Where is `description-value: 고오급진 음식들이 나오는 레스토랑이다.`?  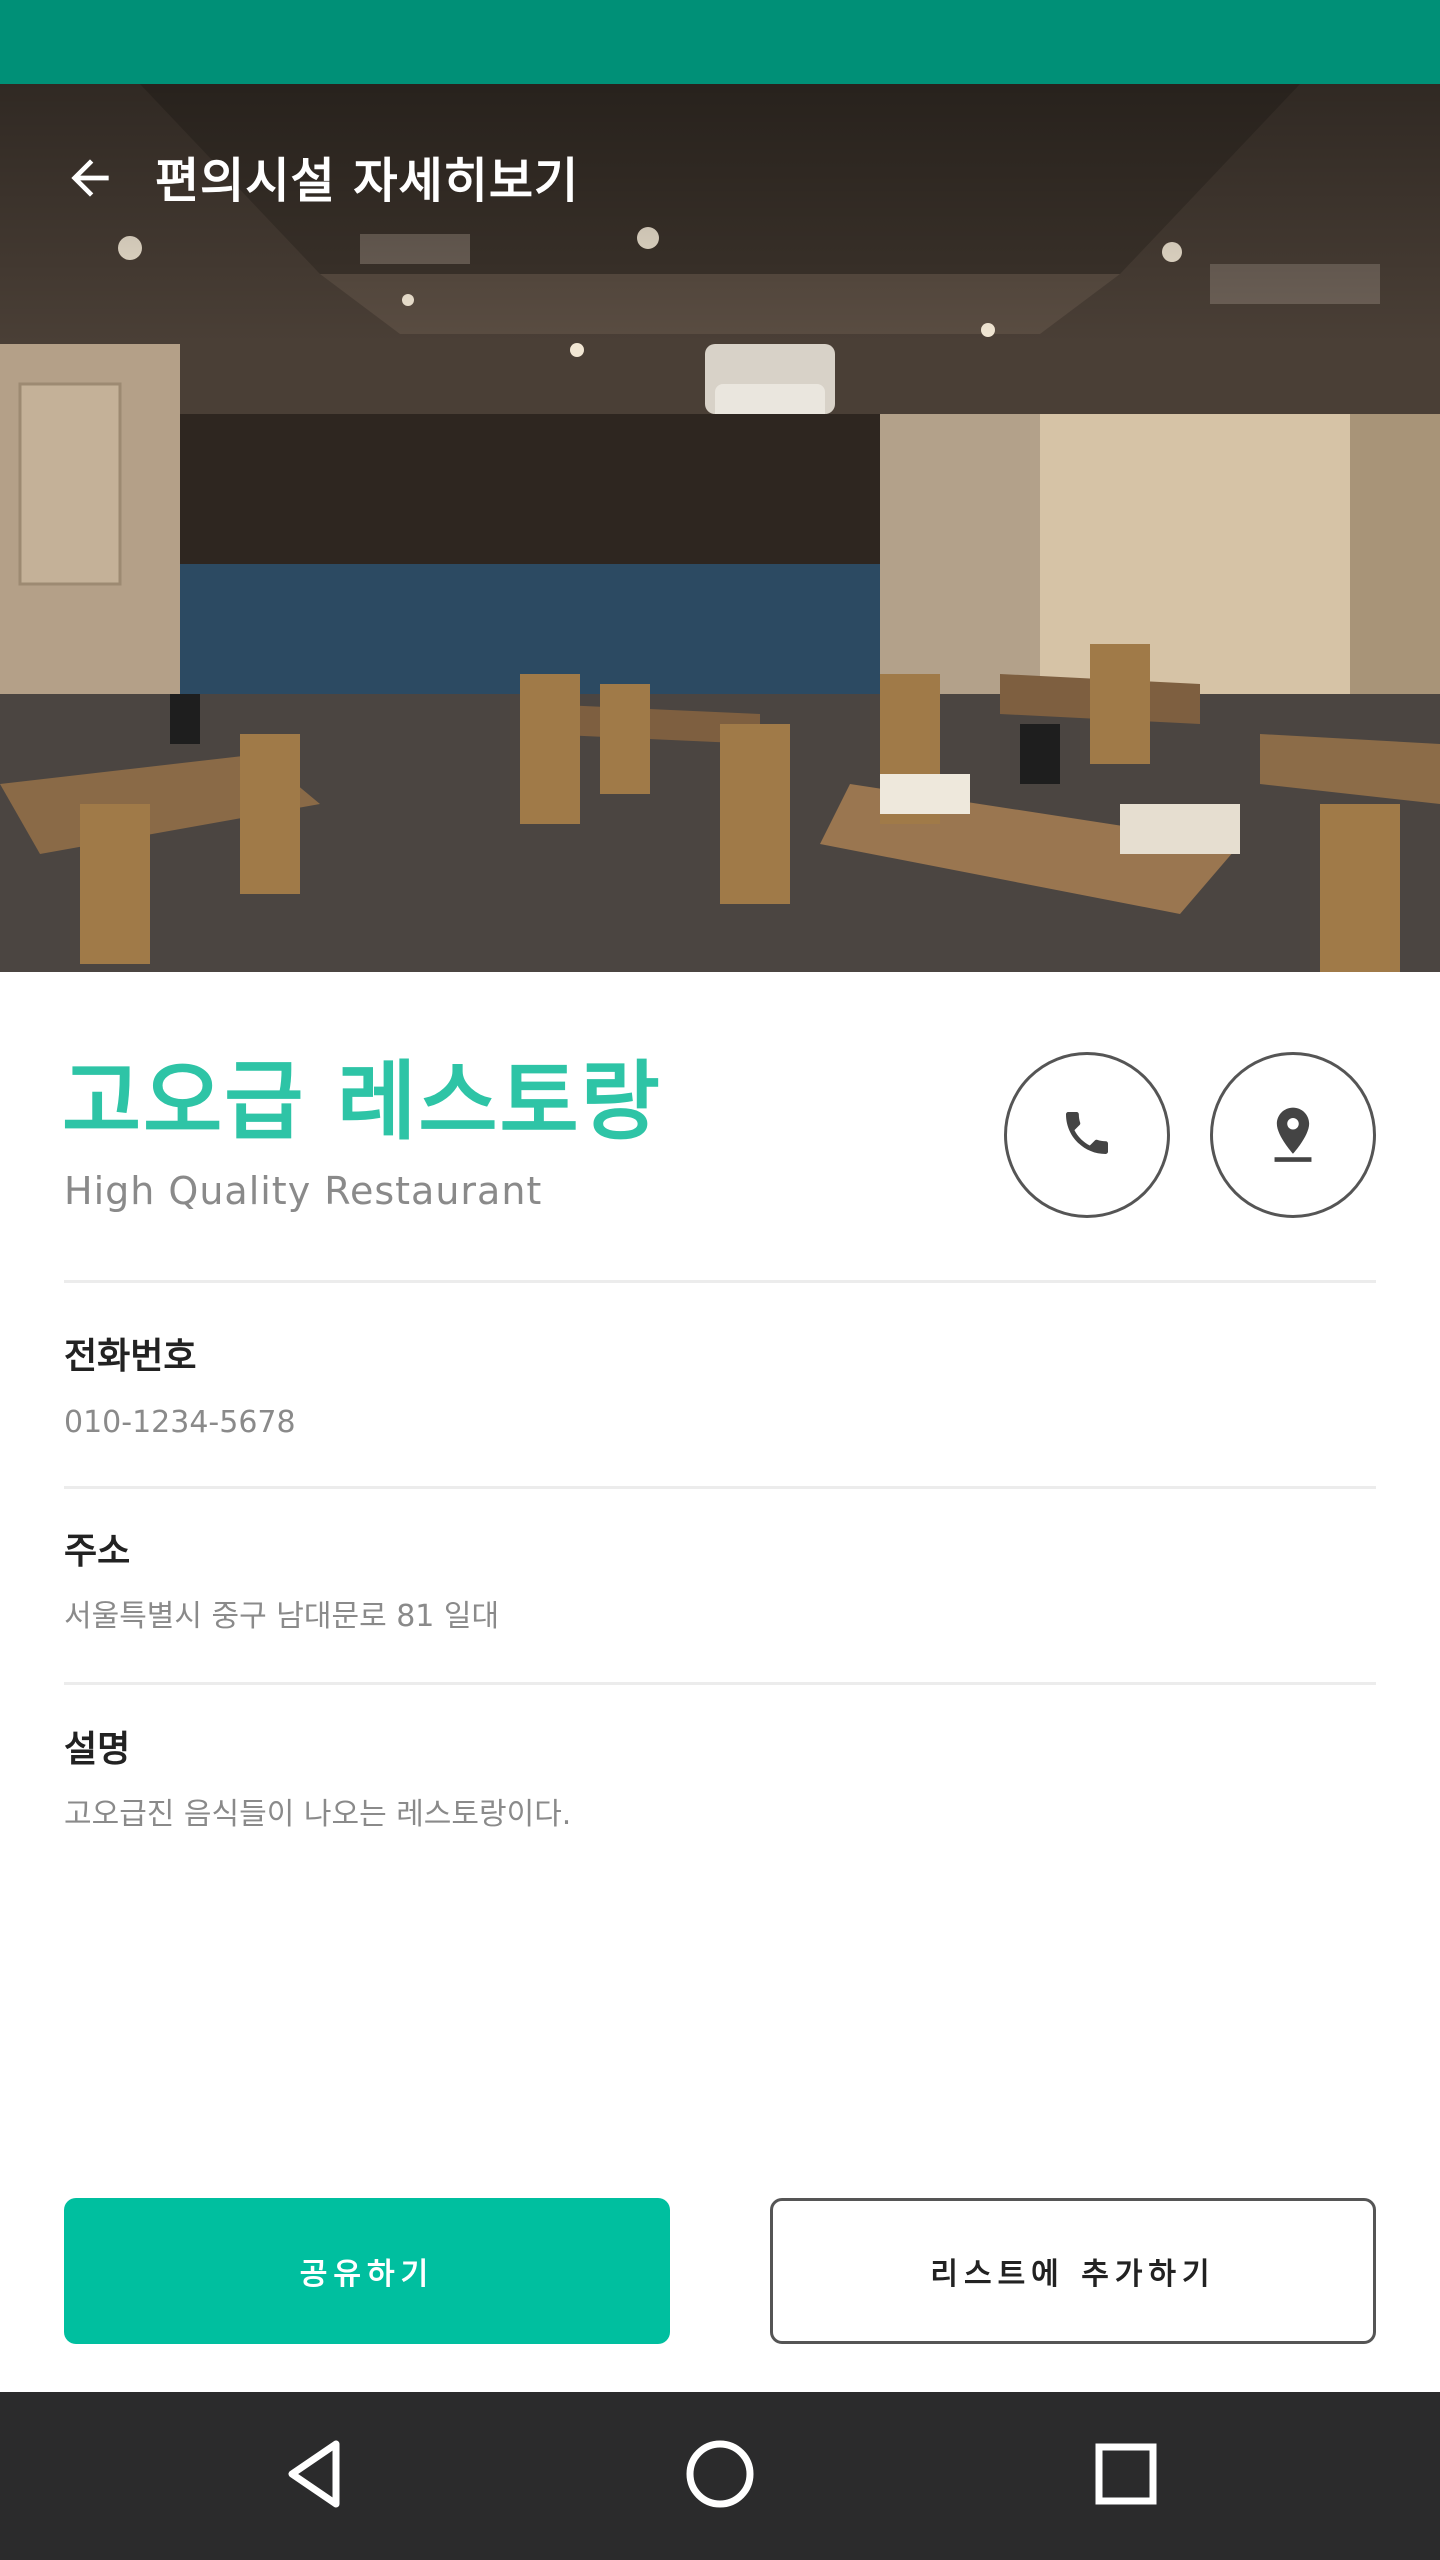 description-value: 고오급진 음식들이 나오는 레스토랑이다. is located at coordinates (318, 1814).